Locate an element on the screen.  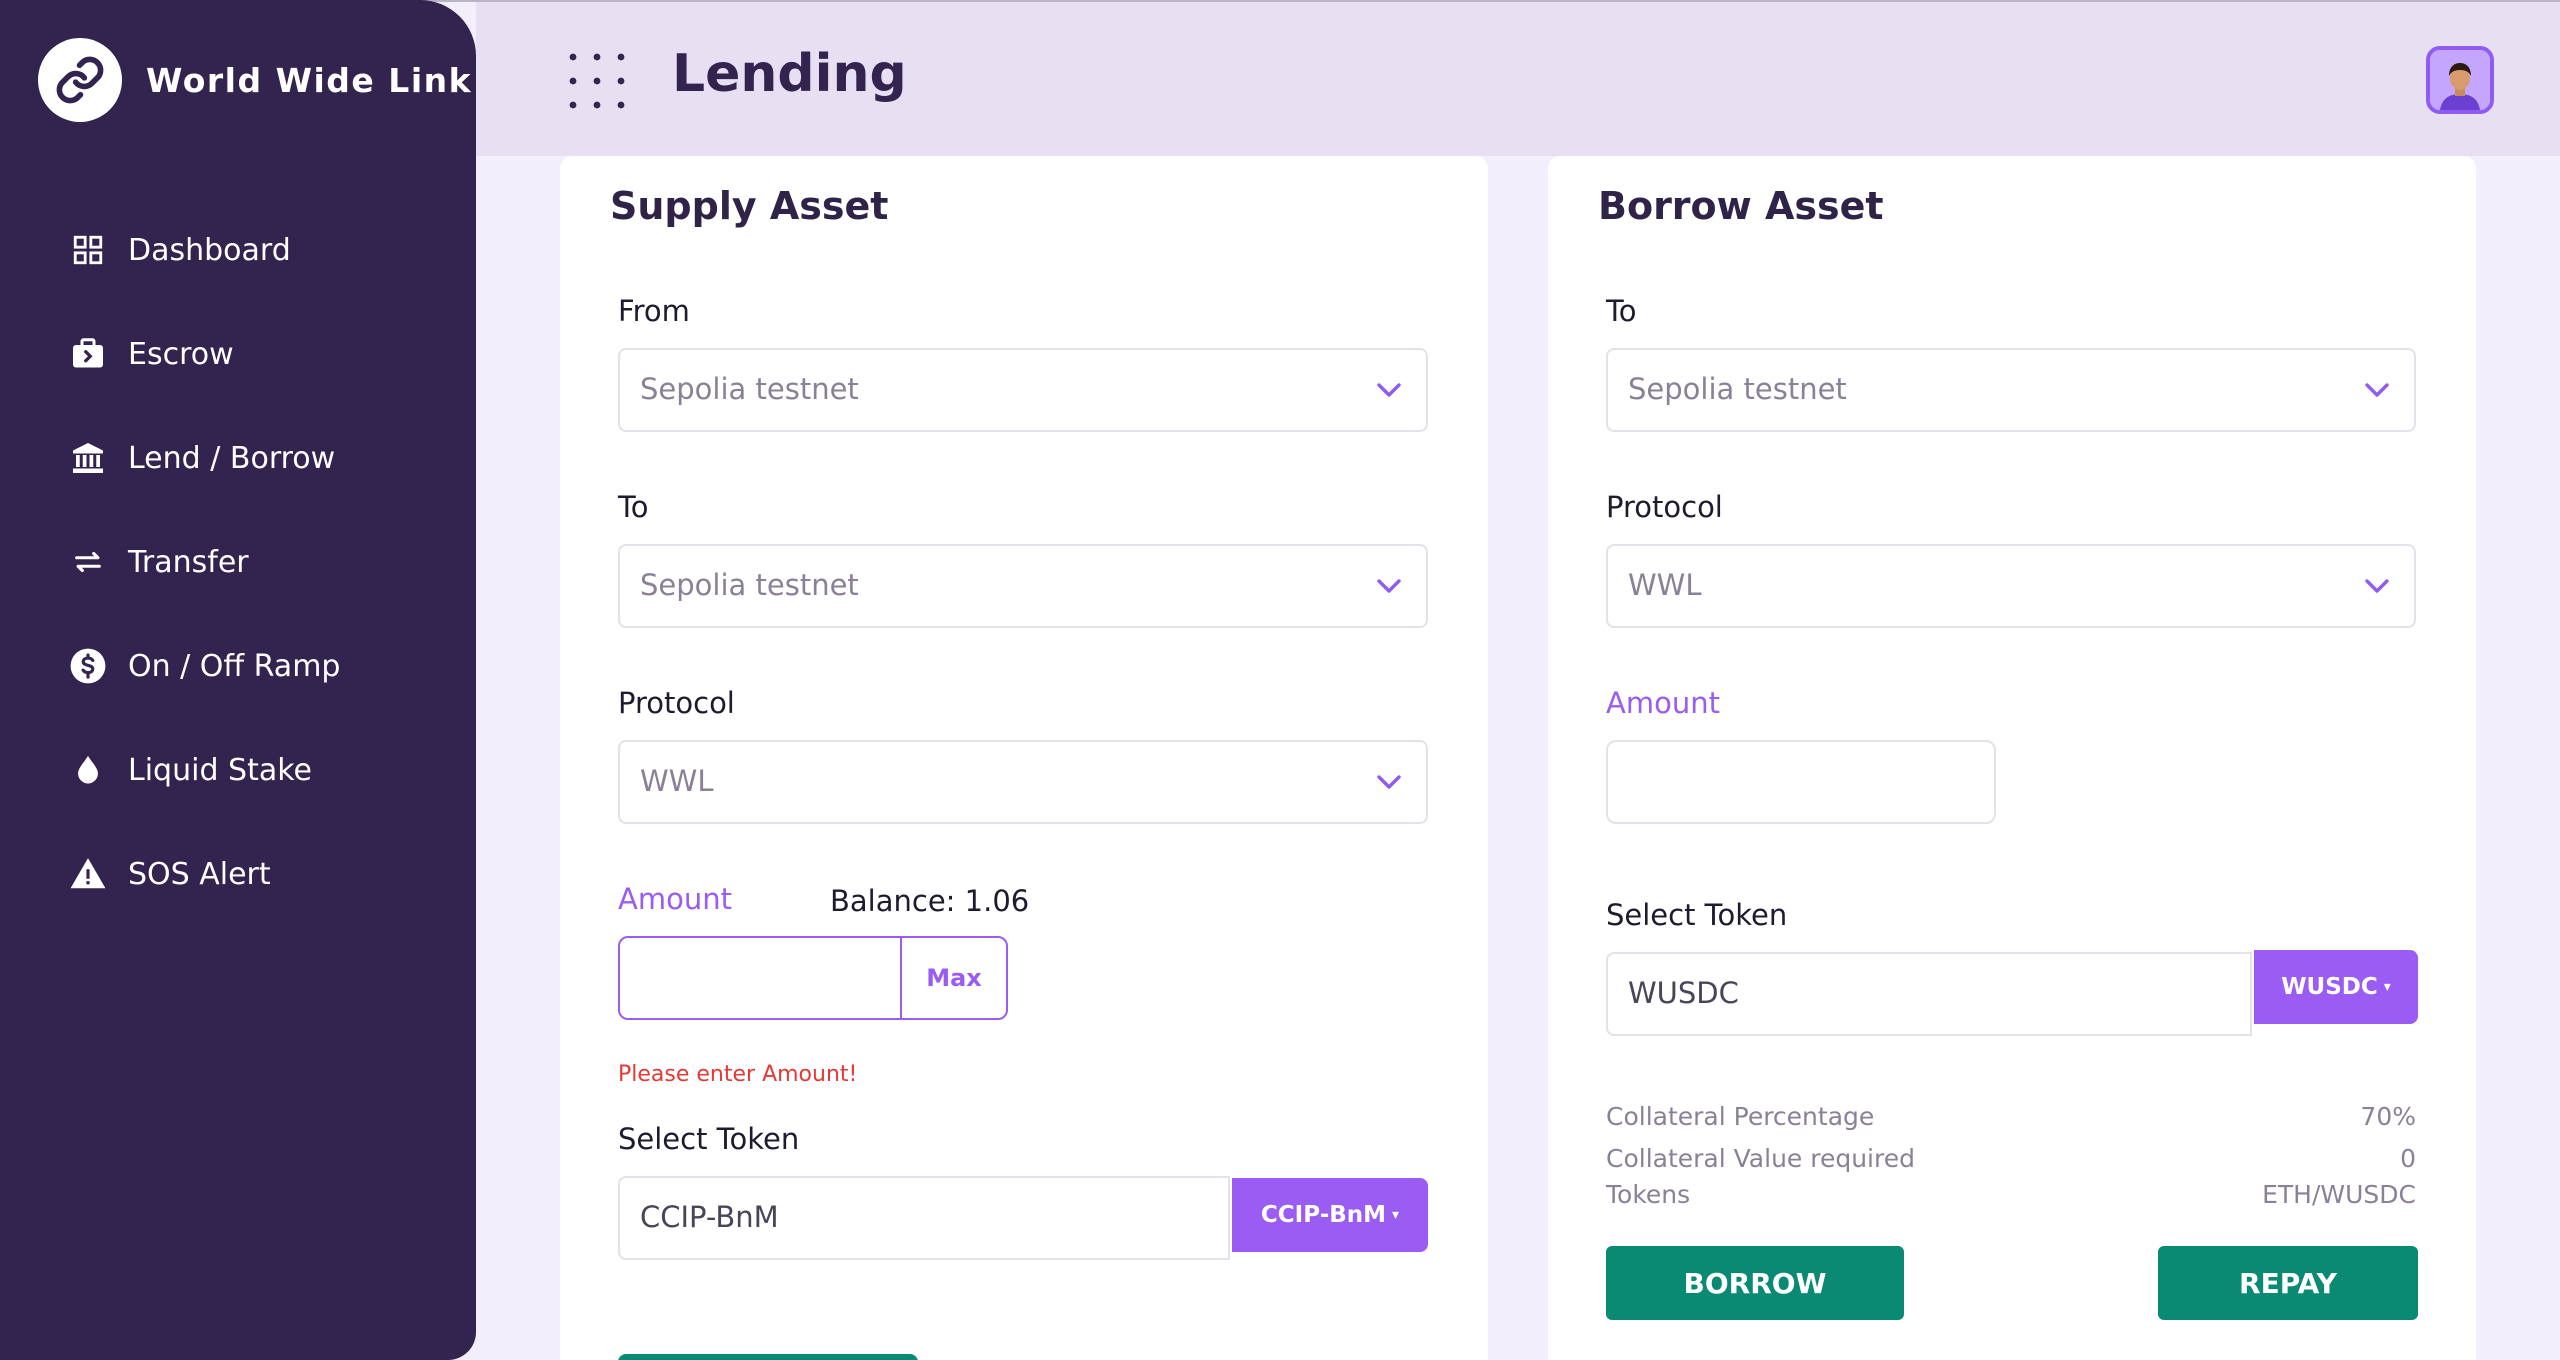
brand: World Wide Link is located at coordinates (255, 80).